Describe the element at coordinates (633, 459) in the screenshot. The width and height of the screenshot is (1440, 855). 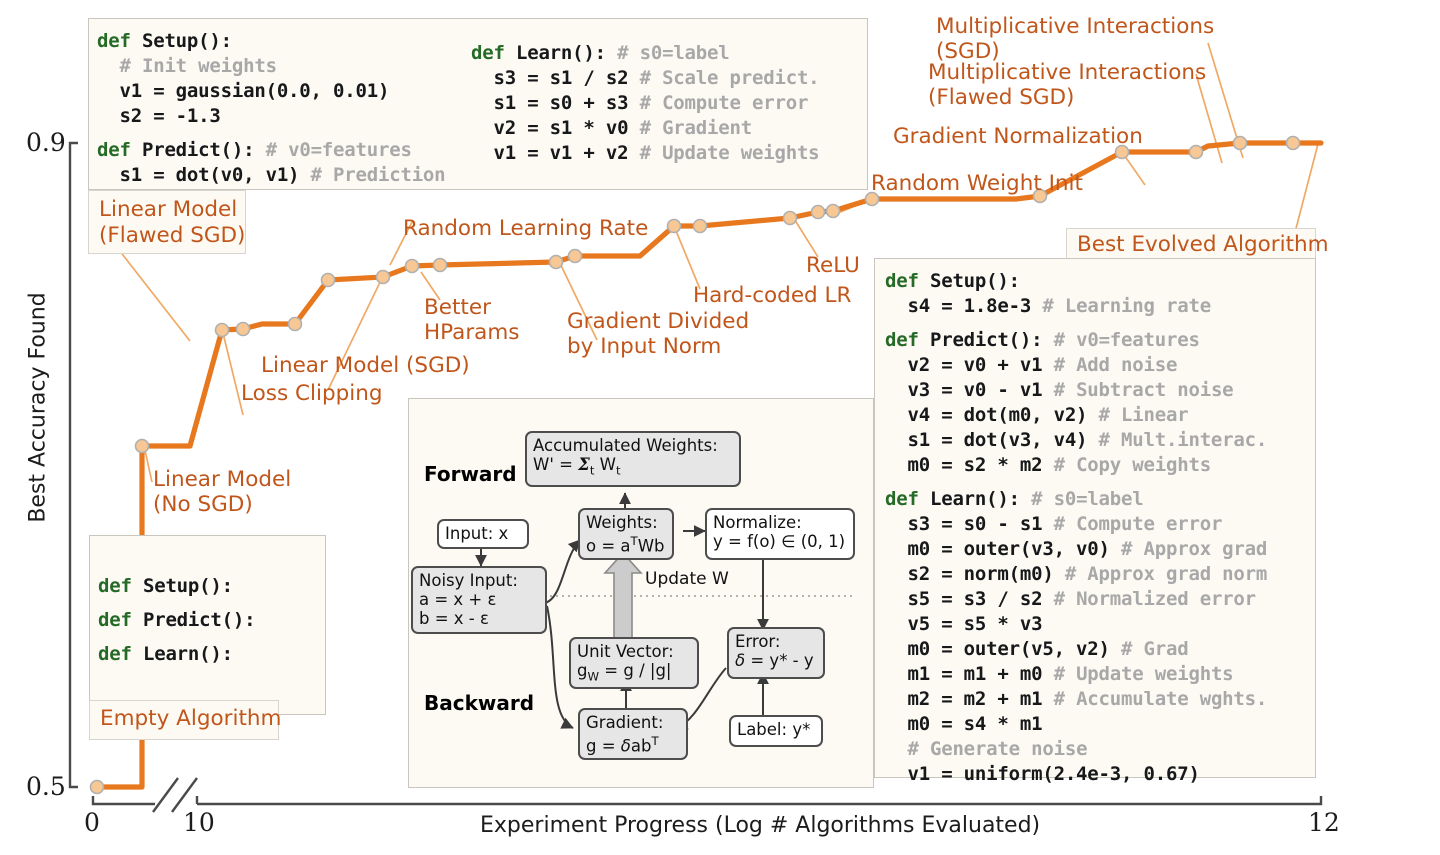
I see `diagram-box-accumulated-weights: Accumulated Weights: W' = Σt Wt` at that location.